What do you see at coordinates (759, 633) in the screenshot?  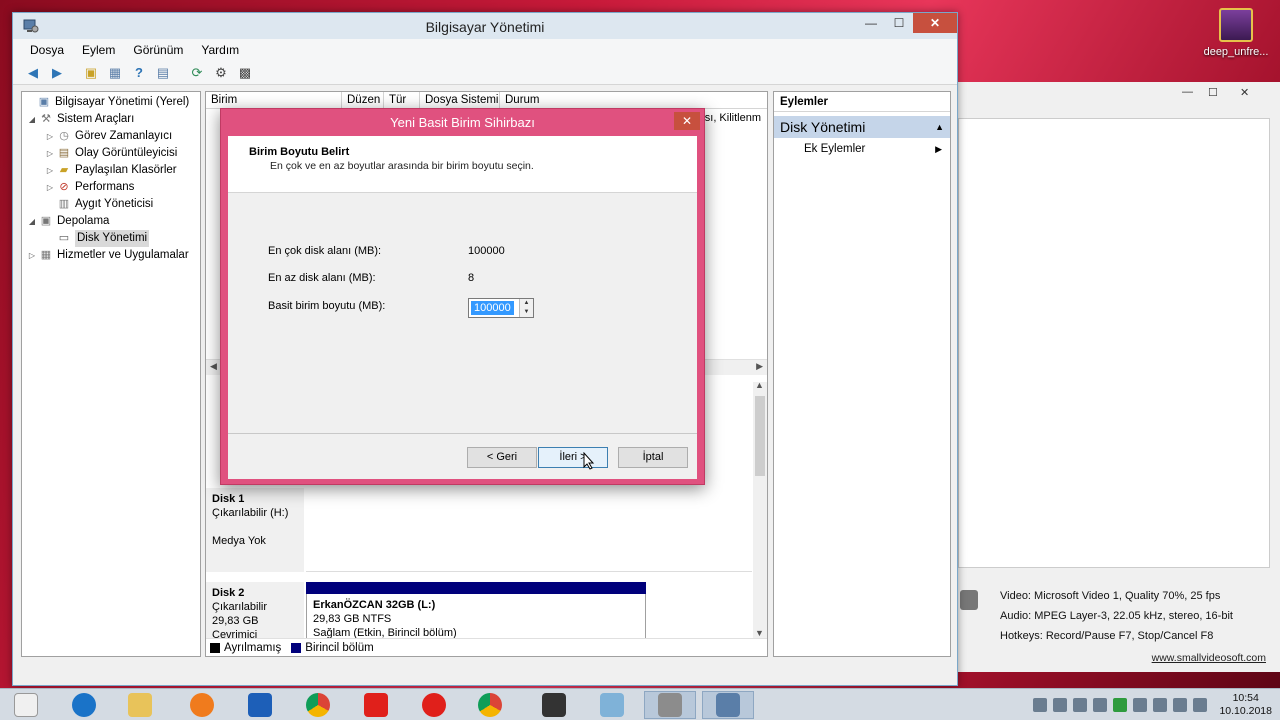 I see `scroll-down-icon: ▼` at bounding box center [759, 633].